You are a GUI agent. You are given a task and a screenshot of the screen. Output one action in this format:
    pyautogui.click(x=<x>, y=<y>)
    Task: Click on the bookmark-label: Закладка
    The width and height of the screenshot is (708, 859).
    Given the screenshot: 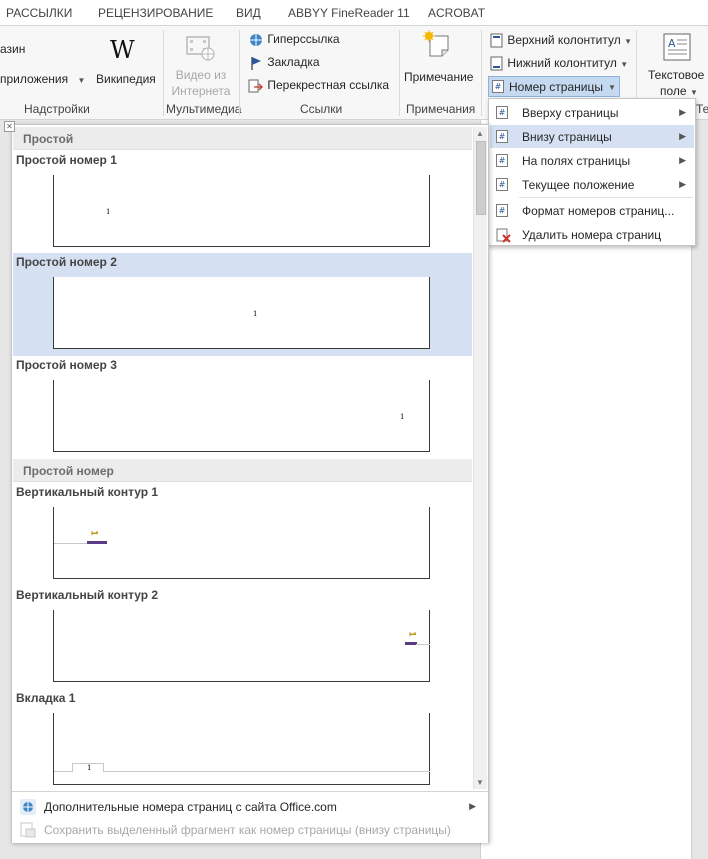 What is the action you would take?
    pyautogui.click(x=293, y=62)
    